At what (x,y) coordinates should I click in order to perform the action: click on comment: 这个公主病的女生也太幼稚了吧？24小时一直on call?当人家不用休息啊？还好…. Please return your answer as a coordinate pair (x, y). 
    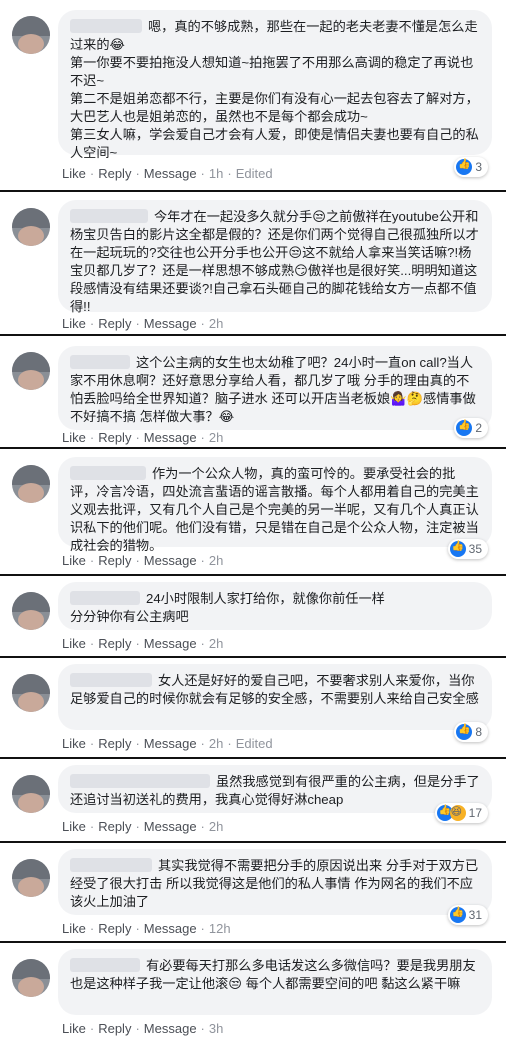
    Looking at the image, I should click on (253, 390).